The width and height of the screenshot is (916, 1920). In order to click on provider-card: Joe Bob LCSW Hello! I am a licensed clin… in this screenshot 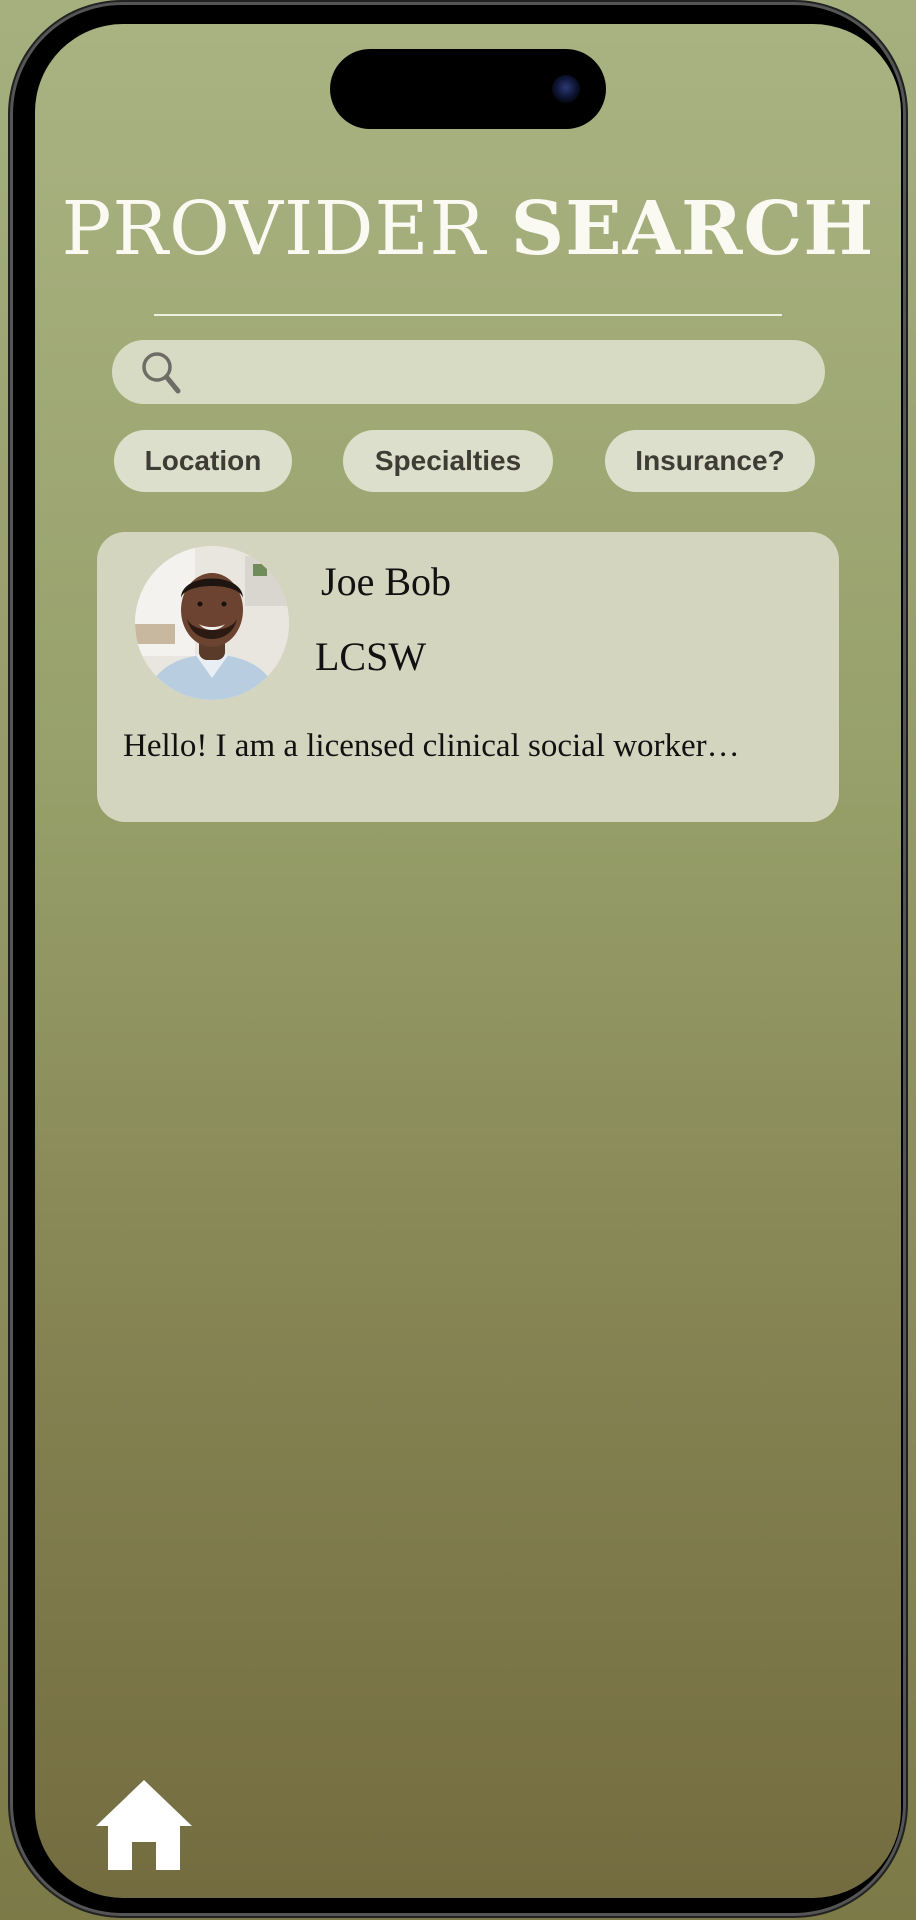, I will do `click(468, 677)`.